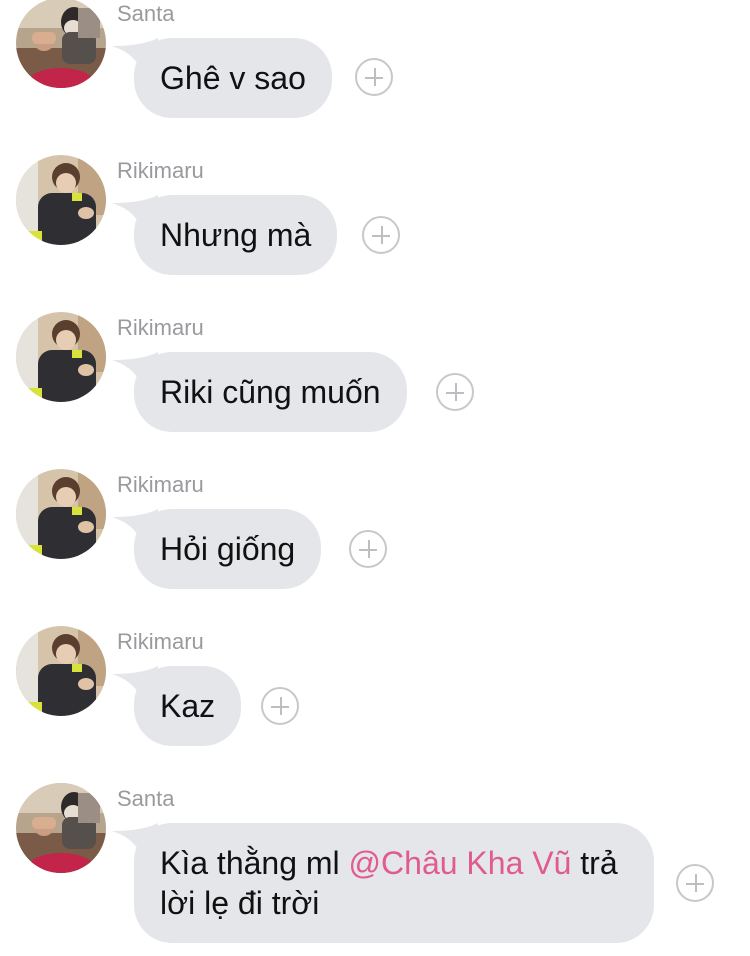 The width and height of the screenshot is (750, 956). I want to click on message-bubble: Riki cũng muốn, so click(270, 392).